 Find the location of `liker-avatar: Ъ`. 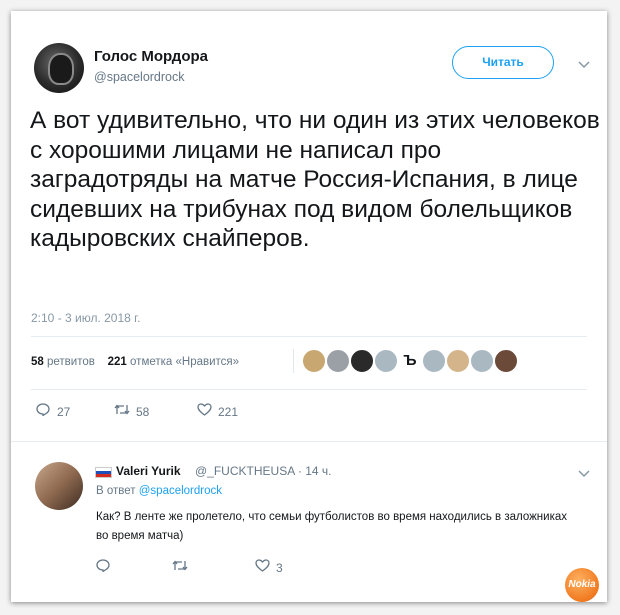

liker-avatar: Ъ is located at coordinates (410, 361).